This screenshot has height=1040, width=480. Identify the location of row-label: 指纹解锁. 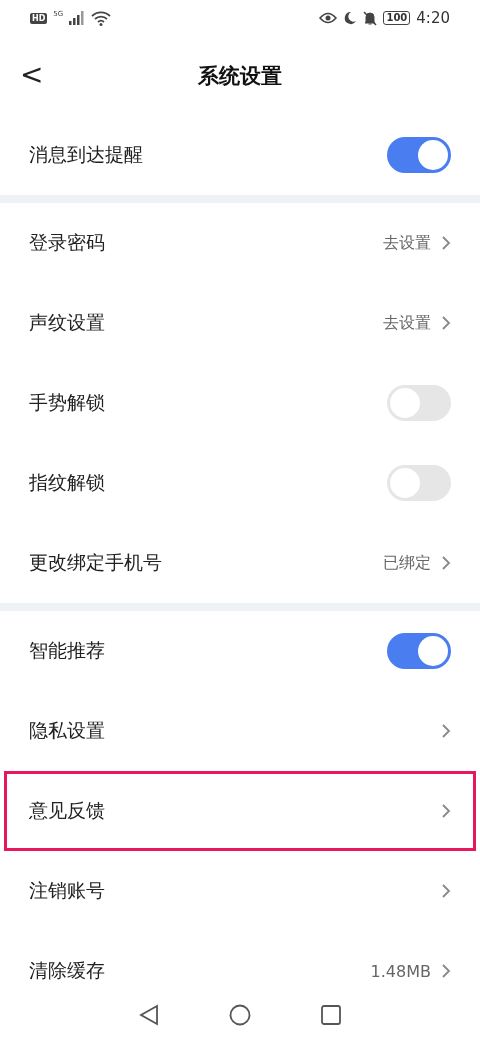
(67, 482).